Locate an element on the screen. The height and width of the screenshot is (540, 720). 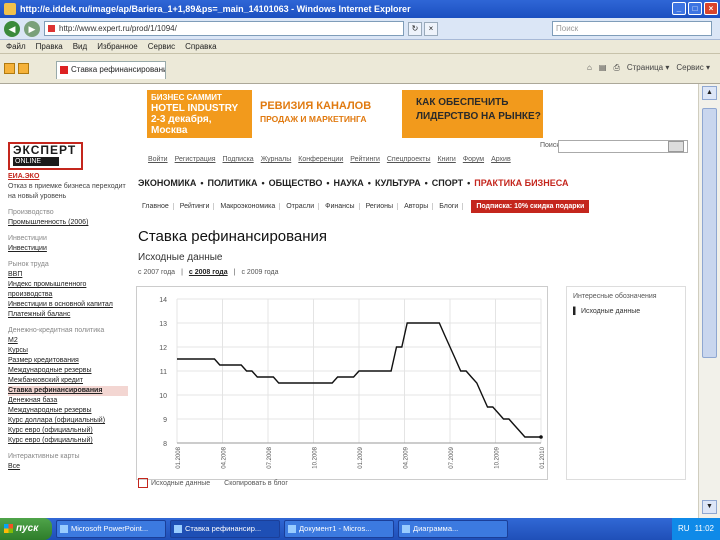
maximize-button: □ is located at coordinates (695, 8).